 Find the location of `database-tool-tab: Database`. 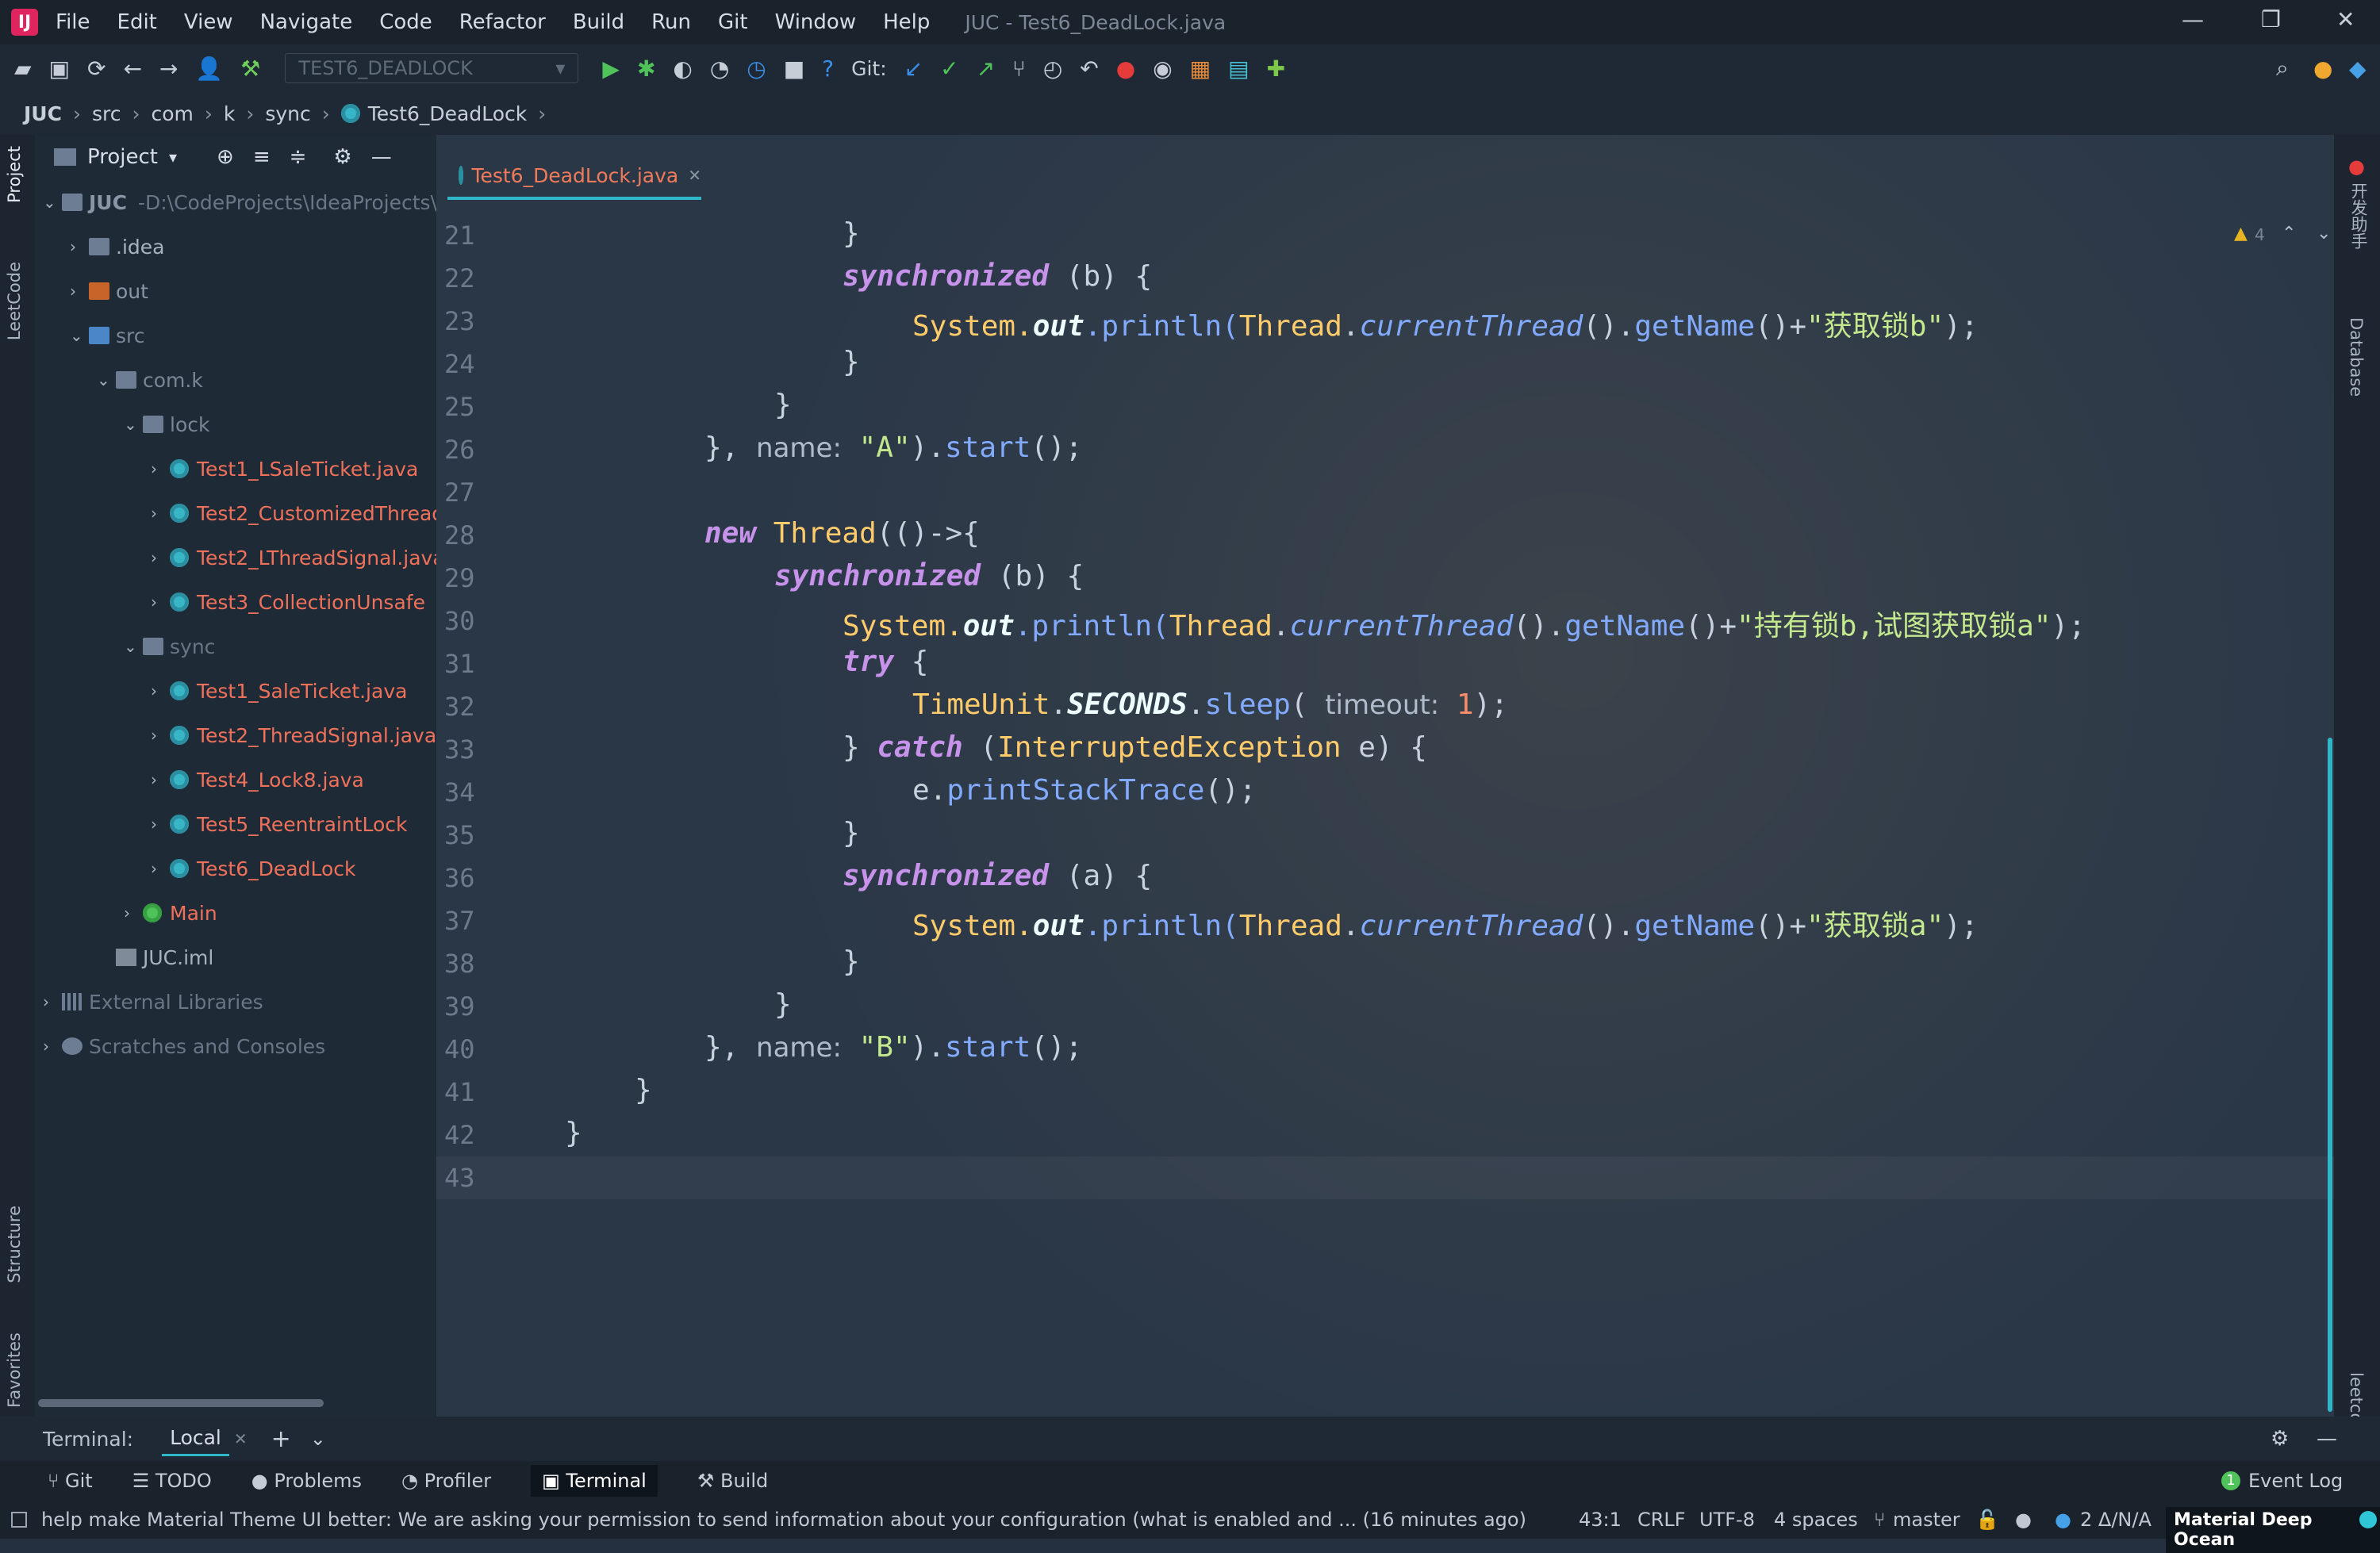

database-tool-tab: Database is located at coordinates (2356, 357).